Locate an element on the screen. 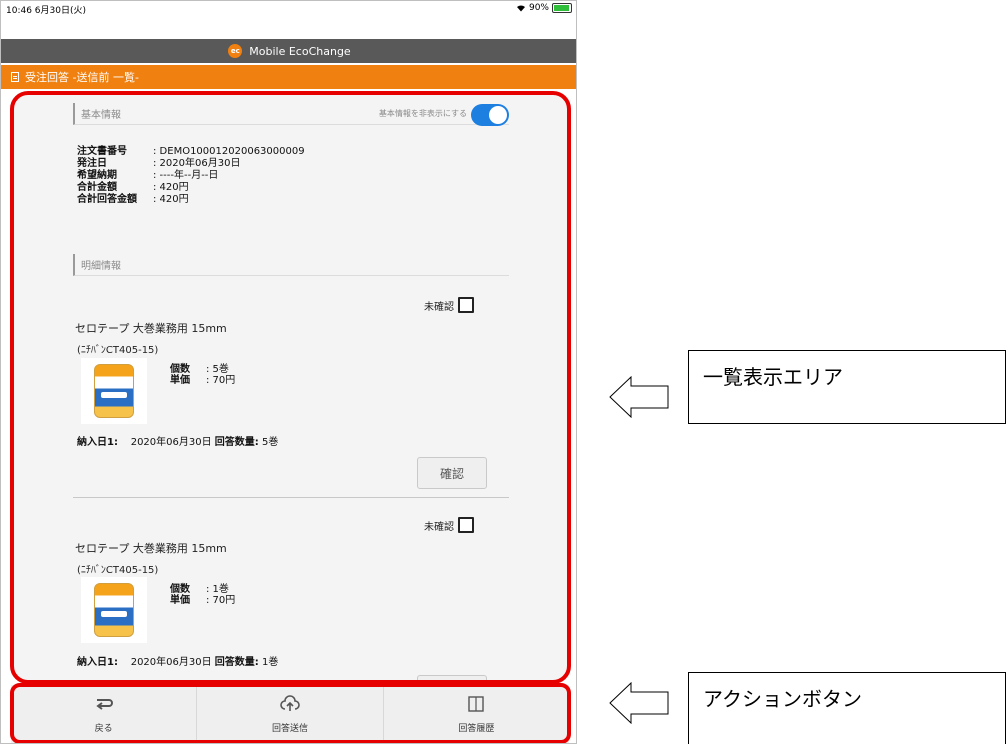  info-value: : DEMO100012020063000009 is located at coordinates (229, 151).